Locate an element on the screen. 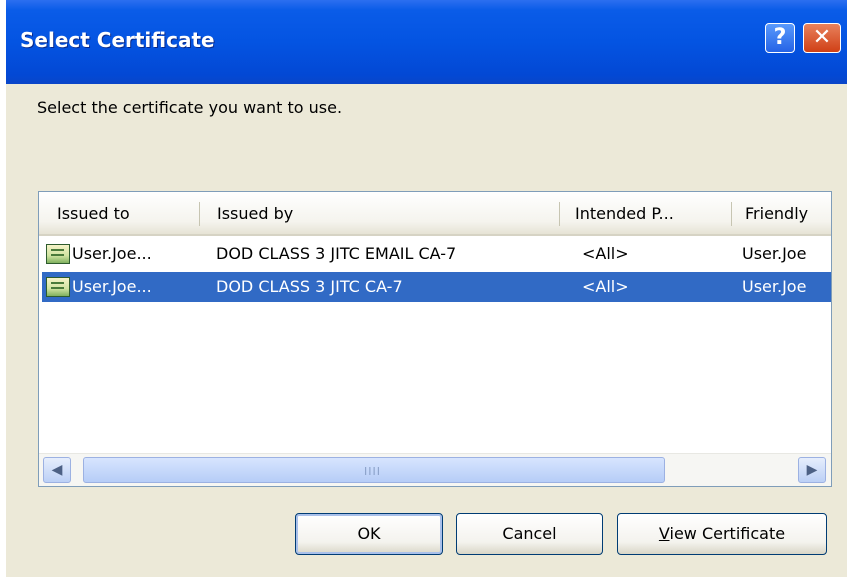  dialog-title: Select Certificate is located at coordinates (117, 40).